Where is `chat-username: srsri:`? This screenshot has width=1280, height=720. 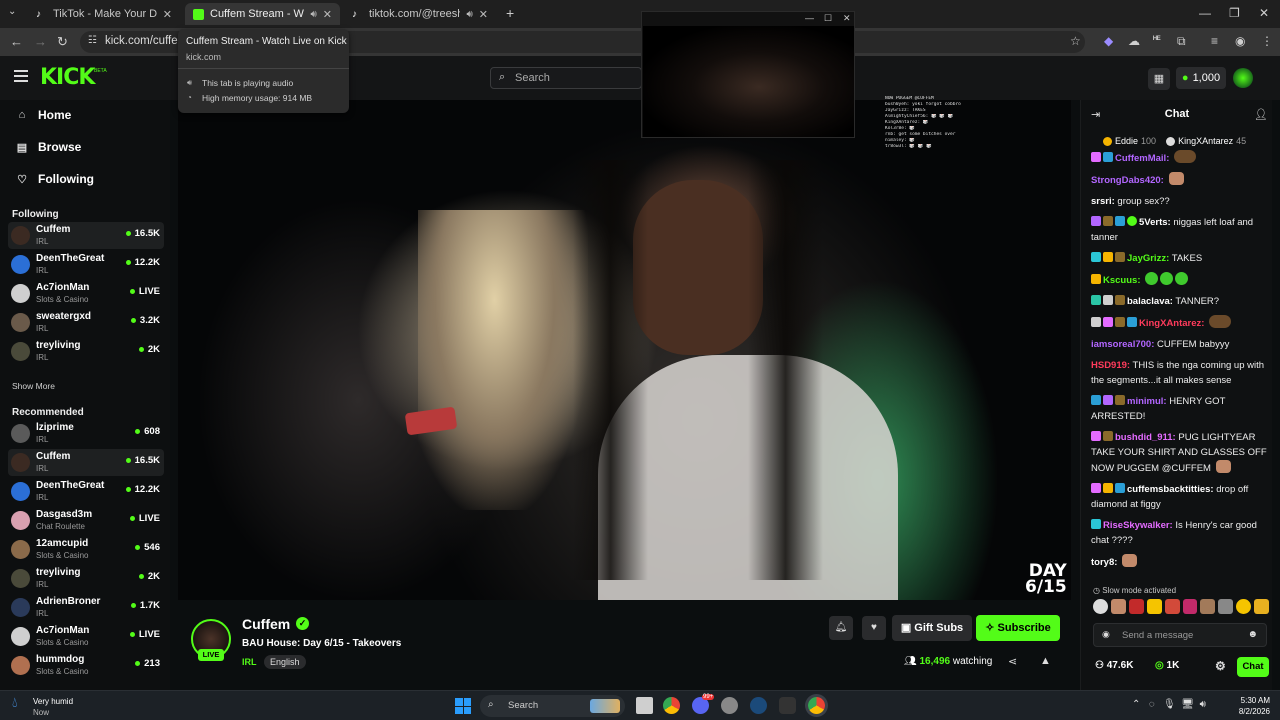
chat-username: srsri: is located at coordinates (1103, 201).